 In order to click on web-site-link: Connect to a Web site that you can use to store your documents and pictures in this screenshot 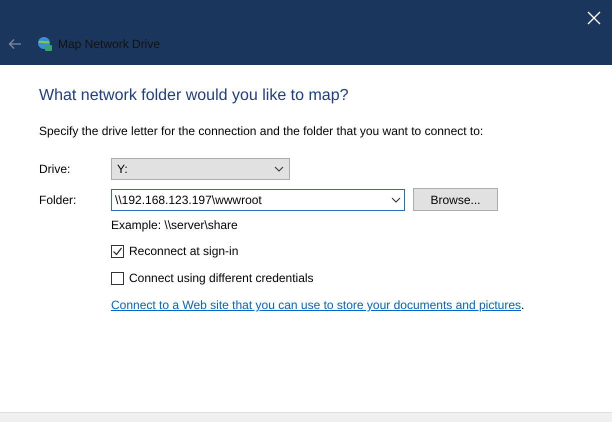, I will do `click(316, 305)`.